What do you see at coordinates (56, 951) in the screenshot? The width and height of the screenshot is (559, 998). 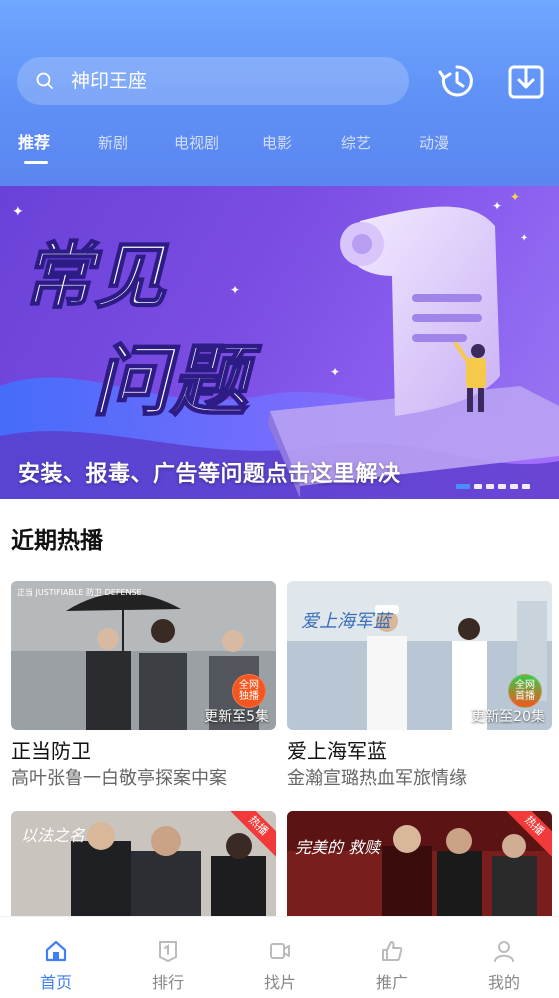 I see `home-icon` at bounding box center [56, 951].